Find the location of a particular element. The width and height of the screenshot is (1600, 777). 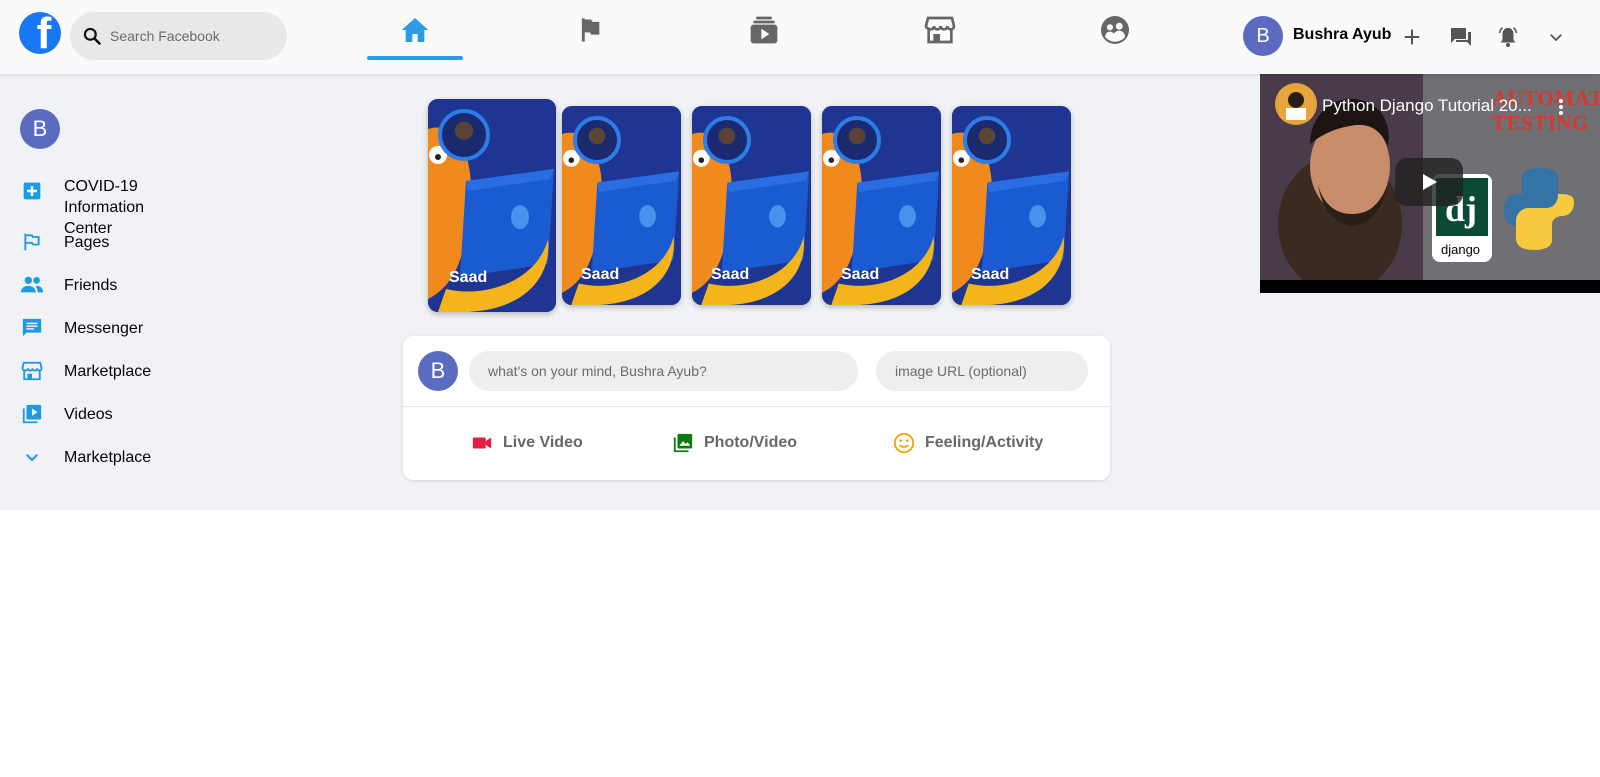

create-button is located at coordinates (1412, 37).